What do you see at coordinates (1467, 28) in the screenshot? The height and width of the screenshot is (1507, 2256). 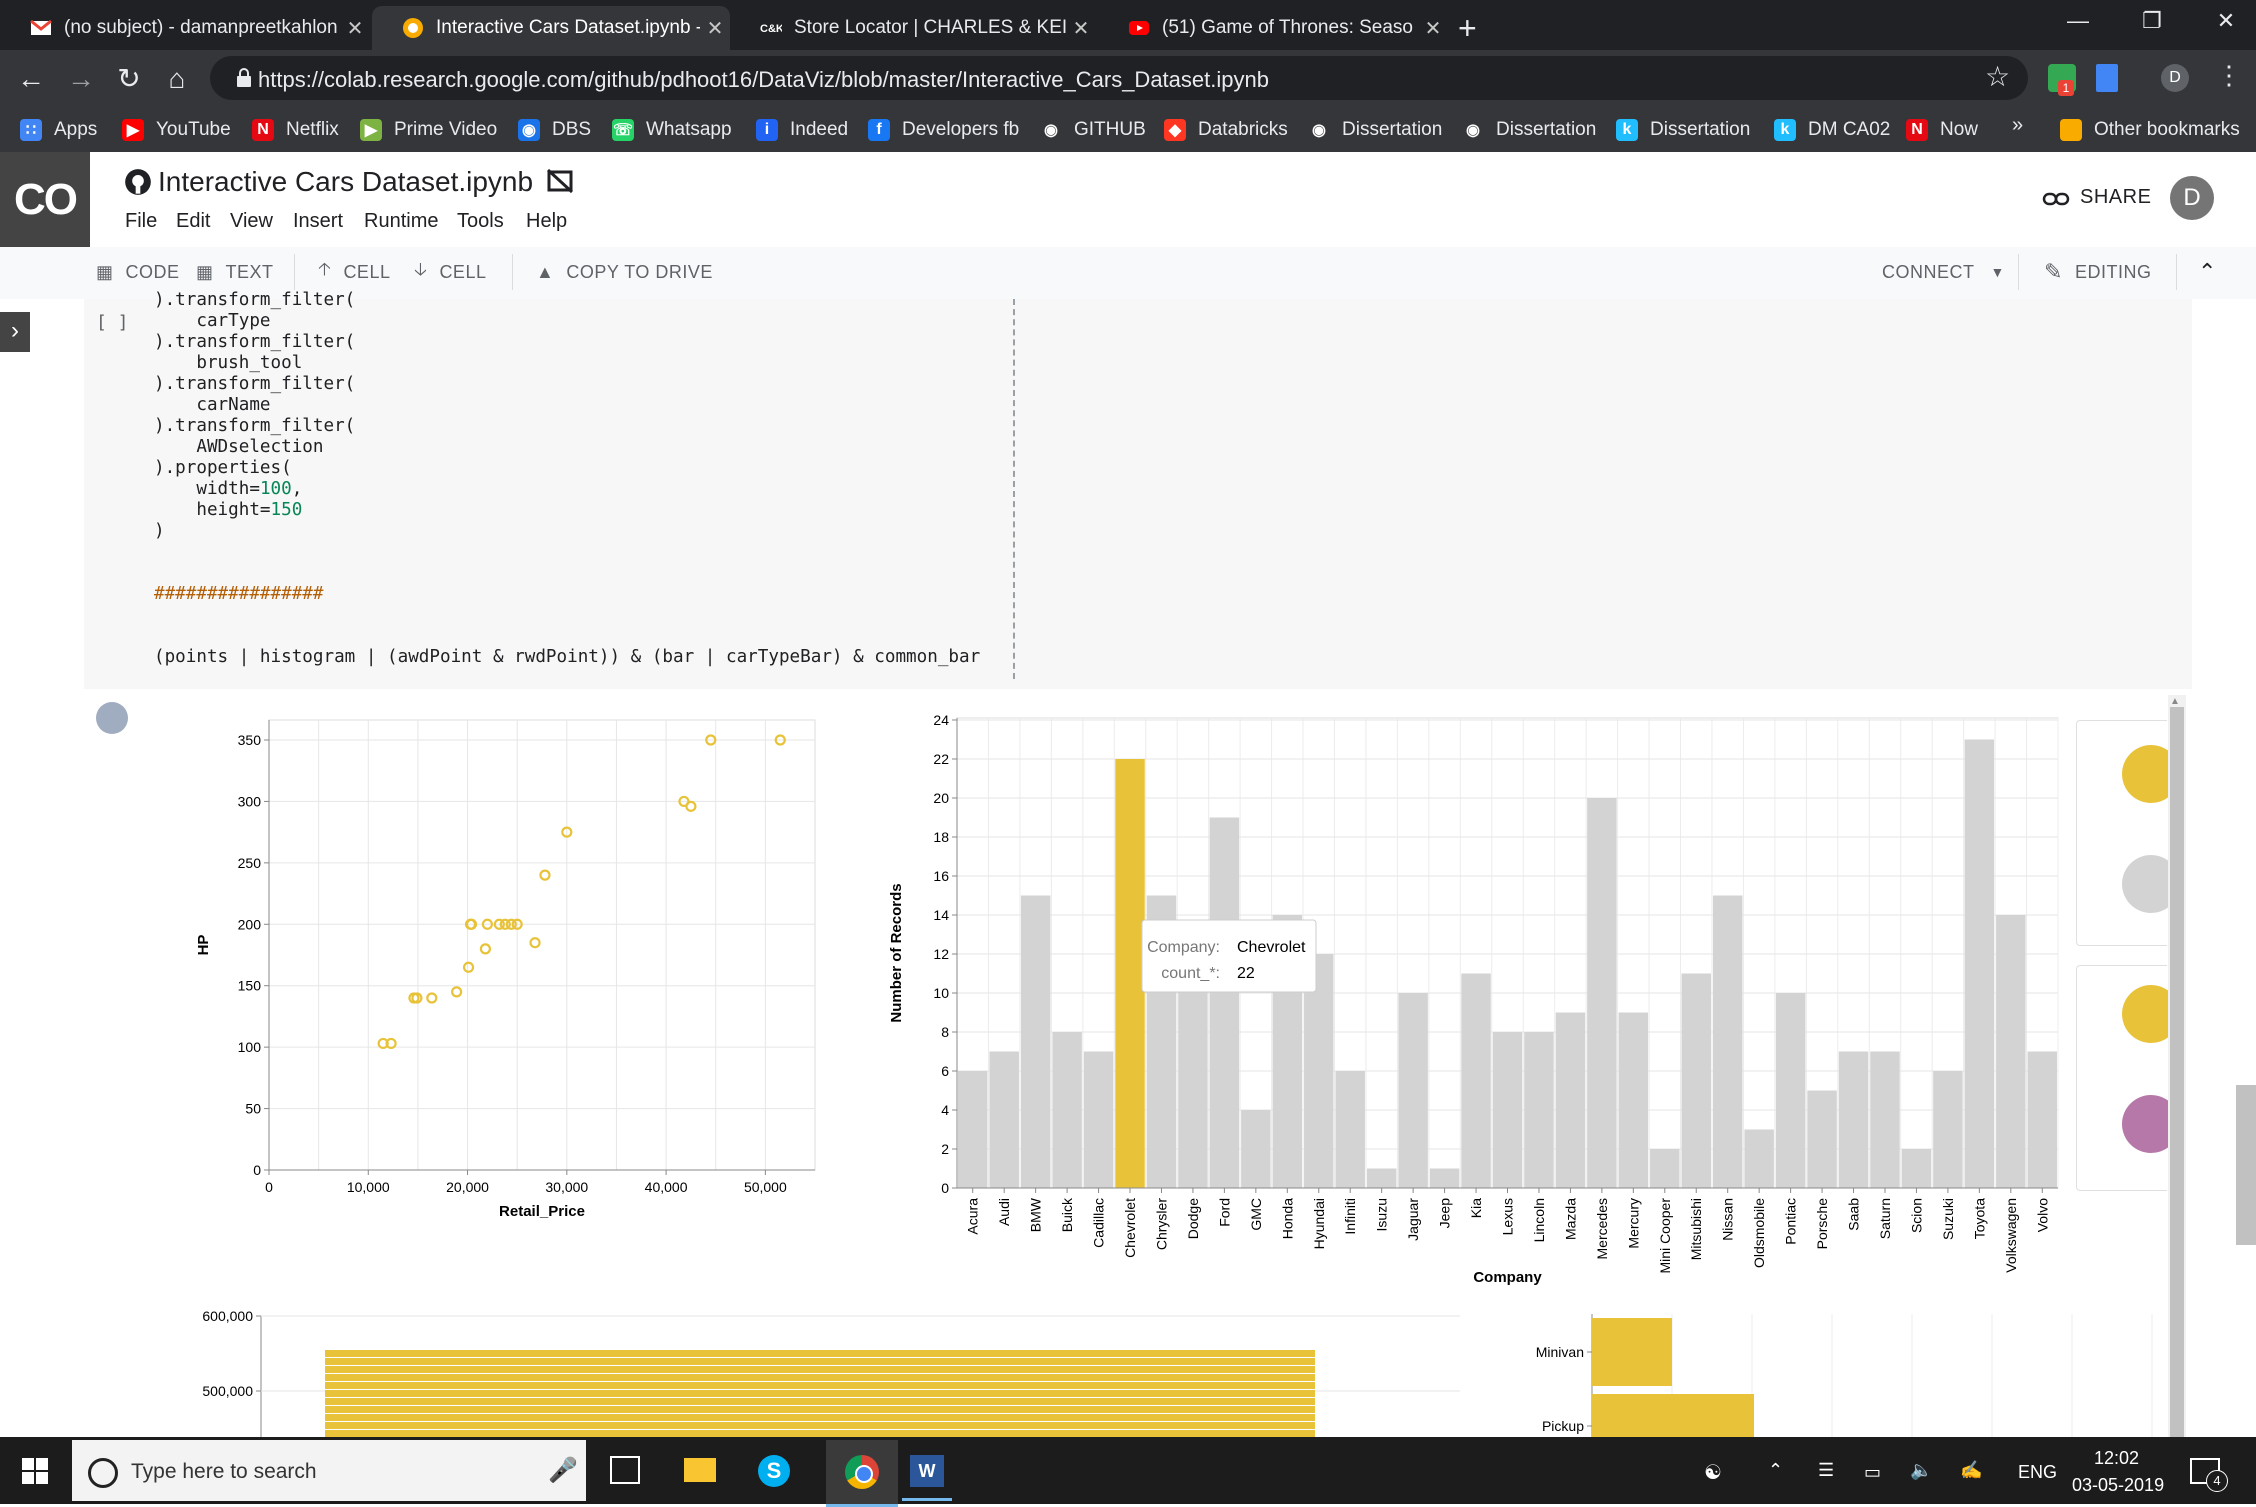 I see `new-tab-button: +` at bounding box center [1467, 28].